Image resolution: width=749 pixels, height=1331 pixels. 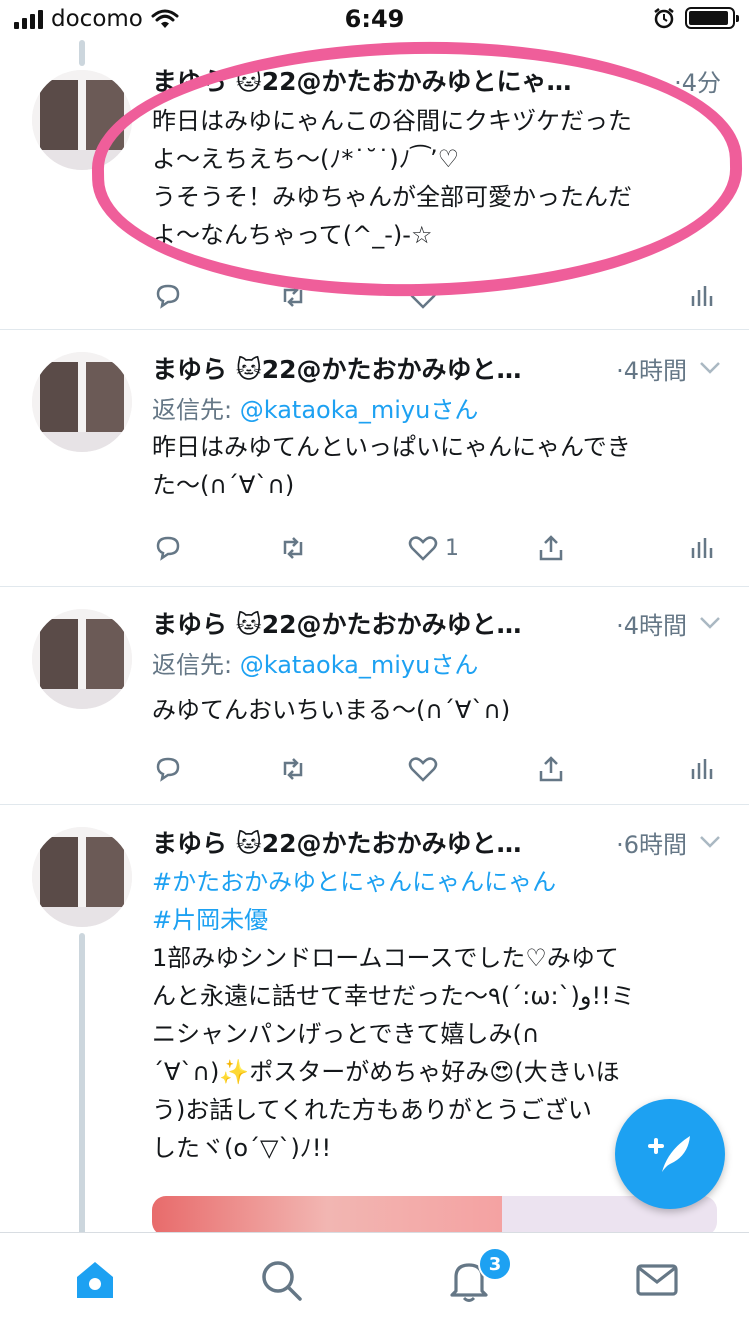 I want to click on status-bar: docomo 6:49, so click(x=374, y=20).